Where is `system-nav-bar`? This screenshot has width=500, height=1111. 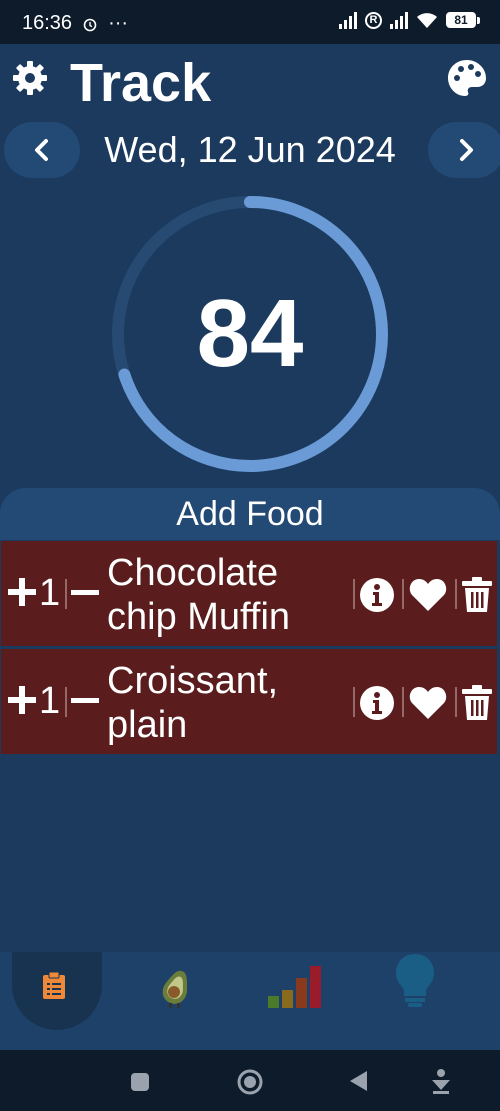 system-nav-bar is located at coordinates (250, 1080).